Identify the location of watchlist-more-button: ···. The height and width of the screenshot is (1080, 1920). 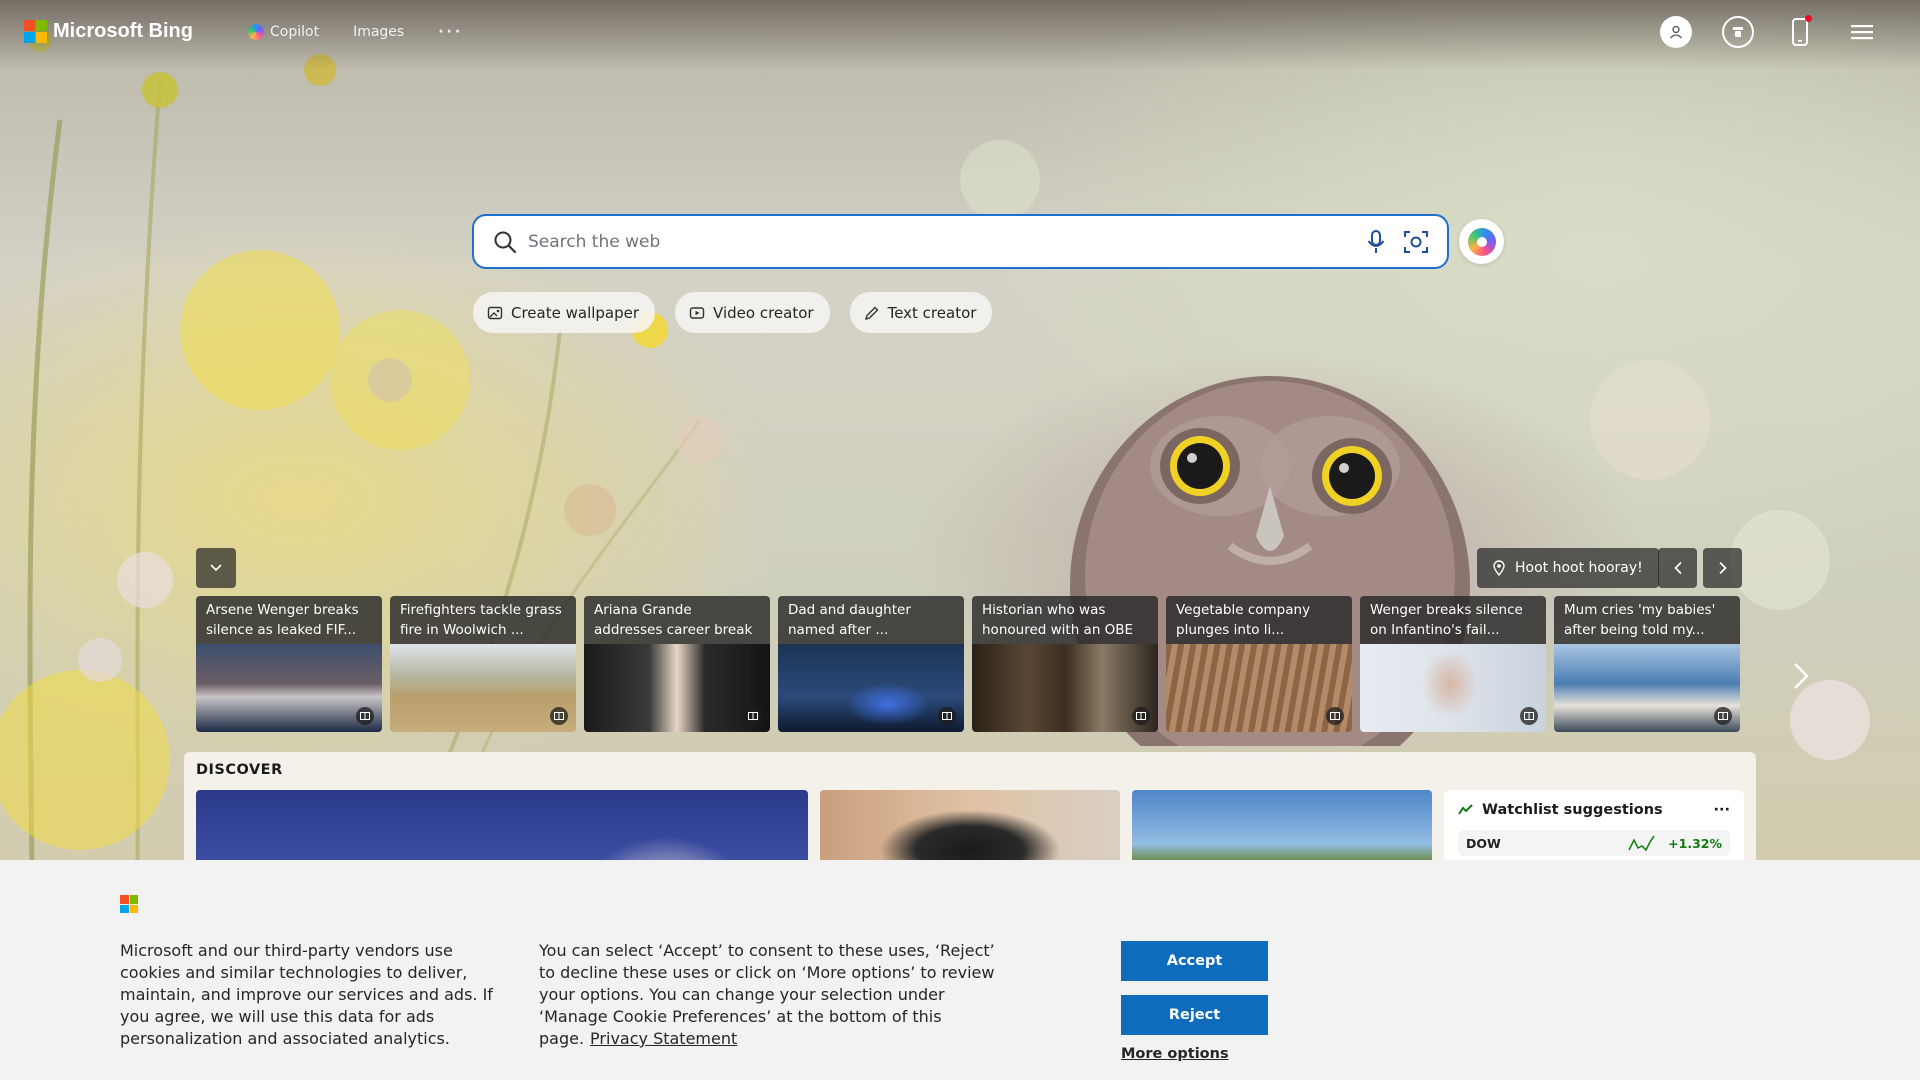
(1721, 810).